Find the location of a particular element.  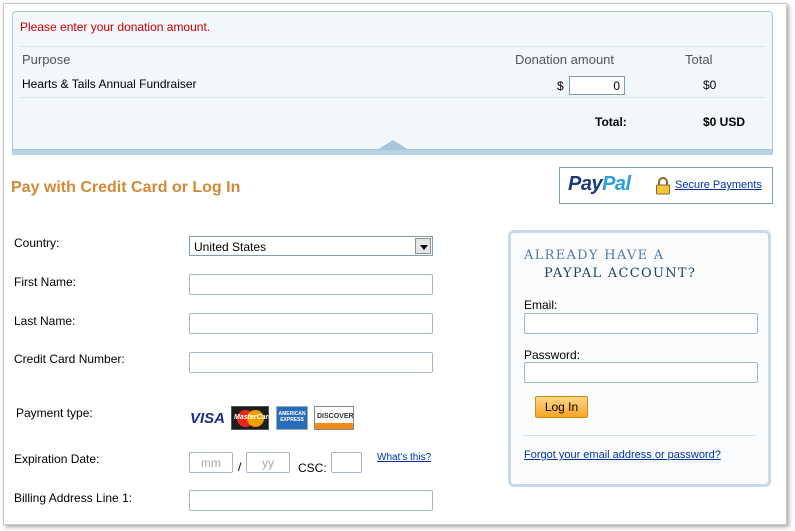

expiration-month-input is located at coordinates (211, 462).